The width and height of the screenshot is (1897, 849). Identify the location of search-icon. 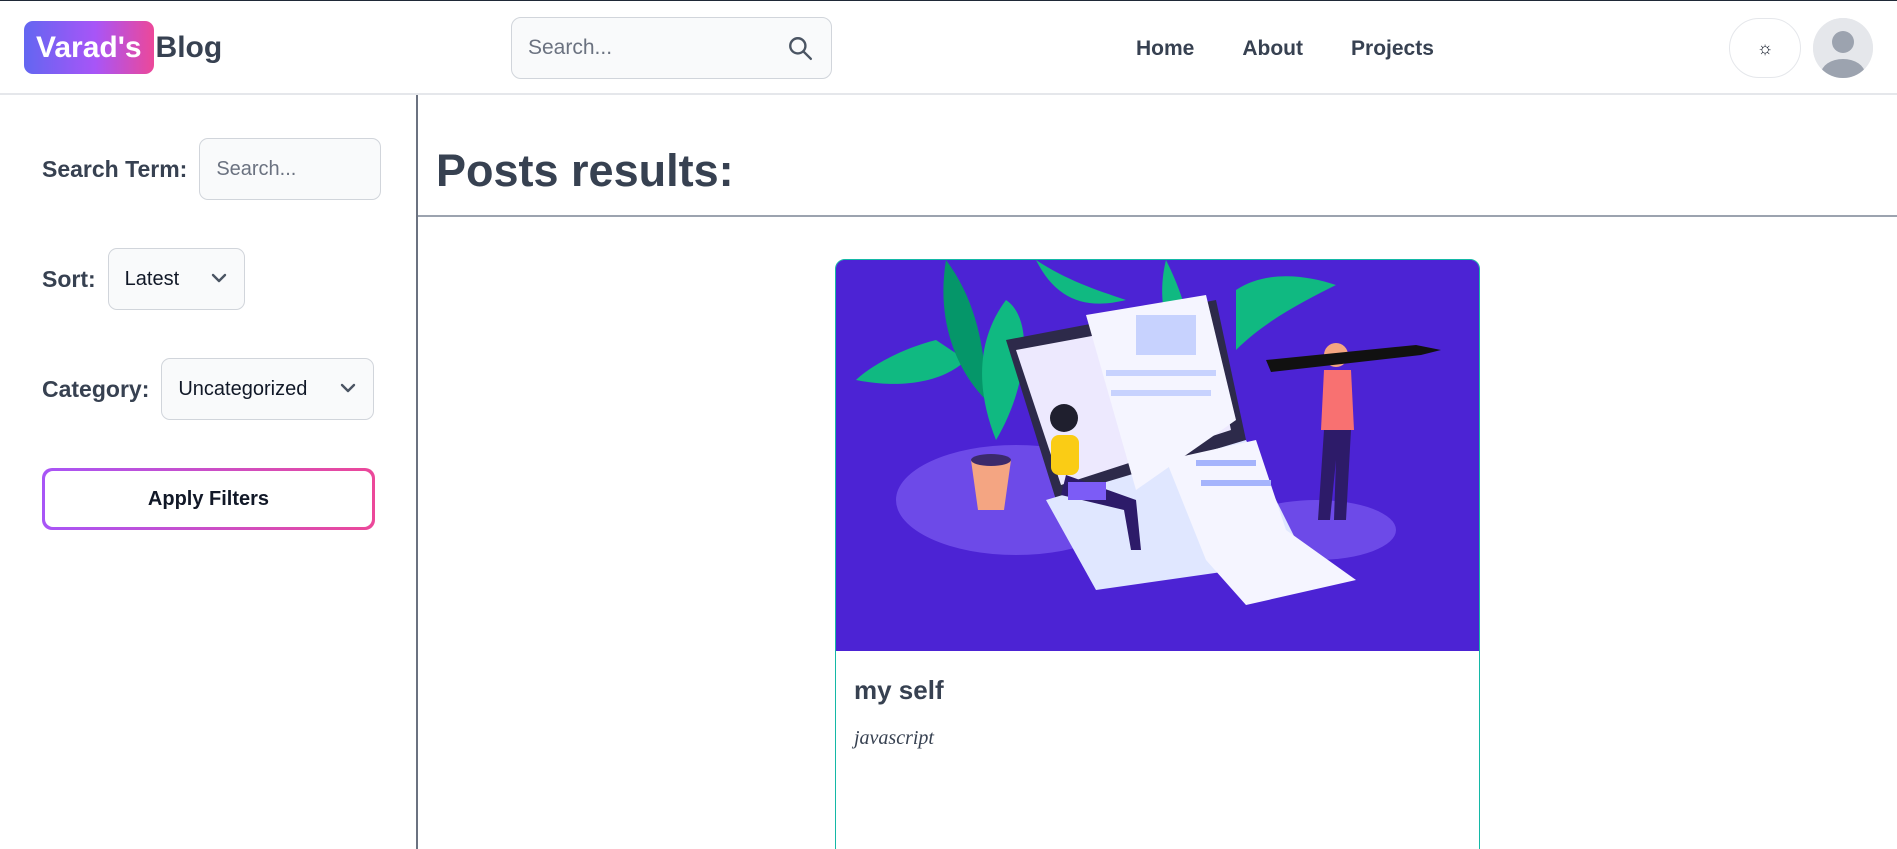
(800, 48).